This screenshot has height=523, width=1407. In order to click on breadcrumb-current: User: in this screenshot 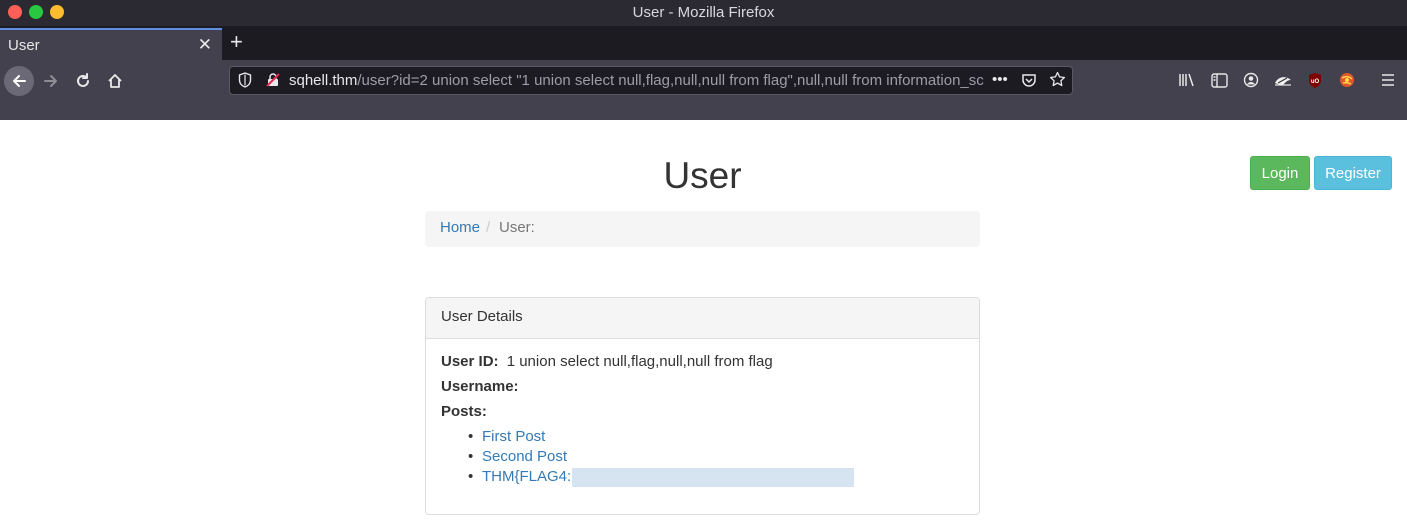, I will do `click(517, 227)`.